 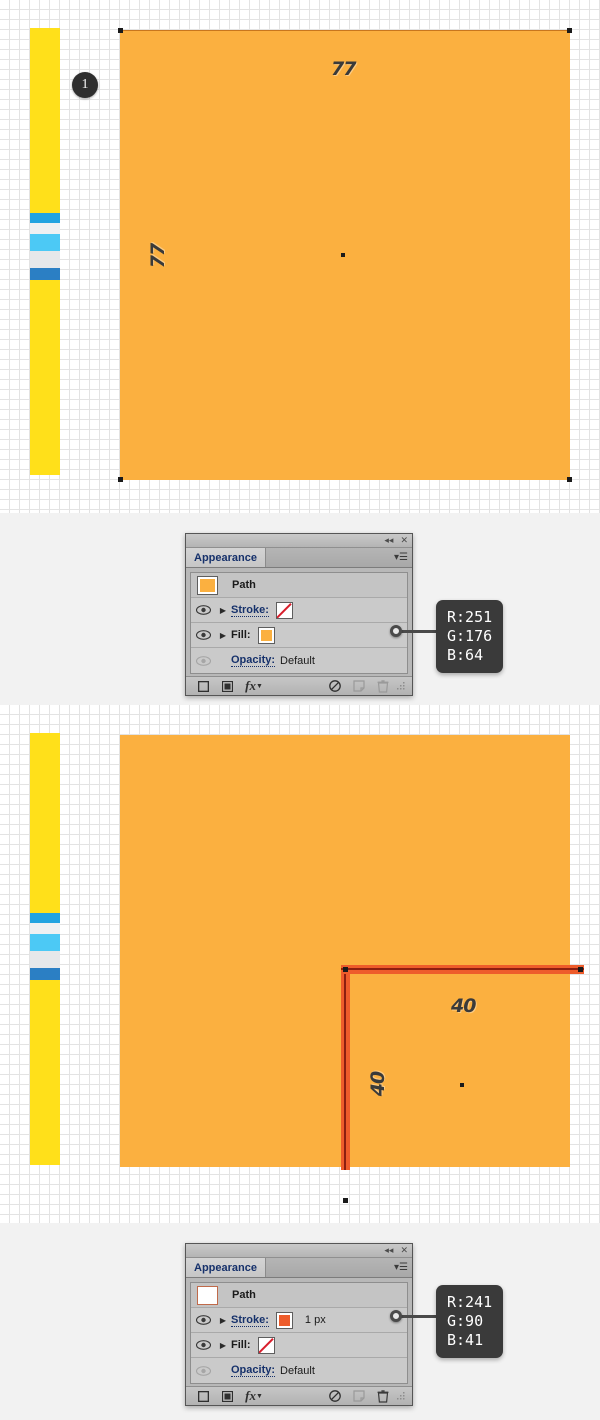 I want to click on path-anchor-corner, so click(x=345, y=969).